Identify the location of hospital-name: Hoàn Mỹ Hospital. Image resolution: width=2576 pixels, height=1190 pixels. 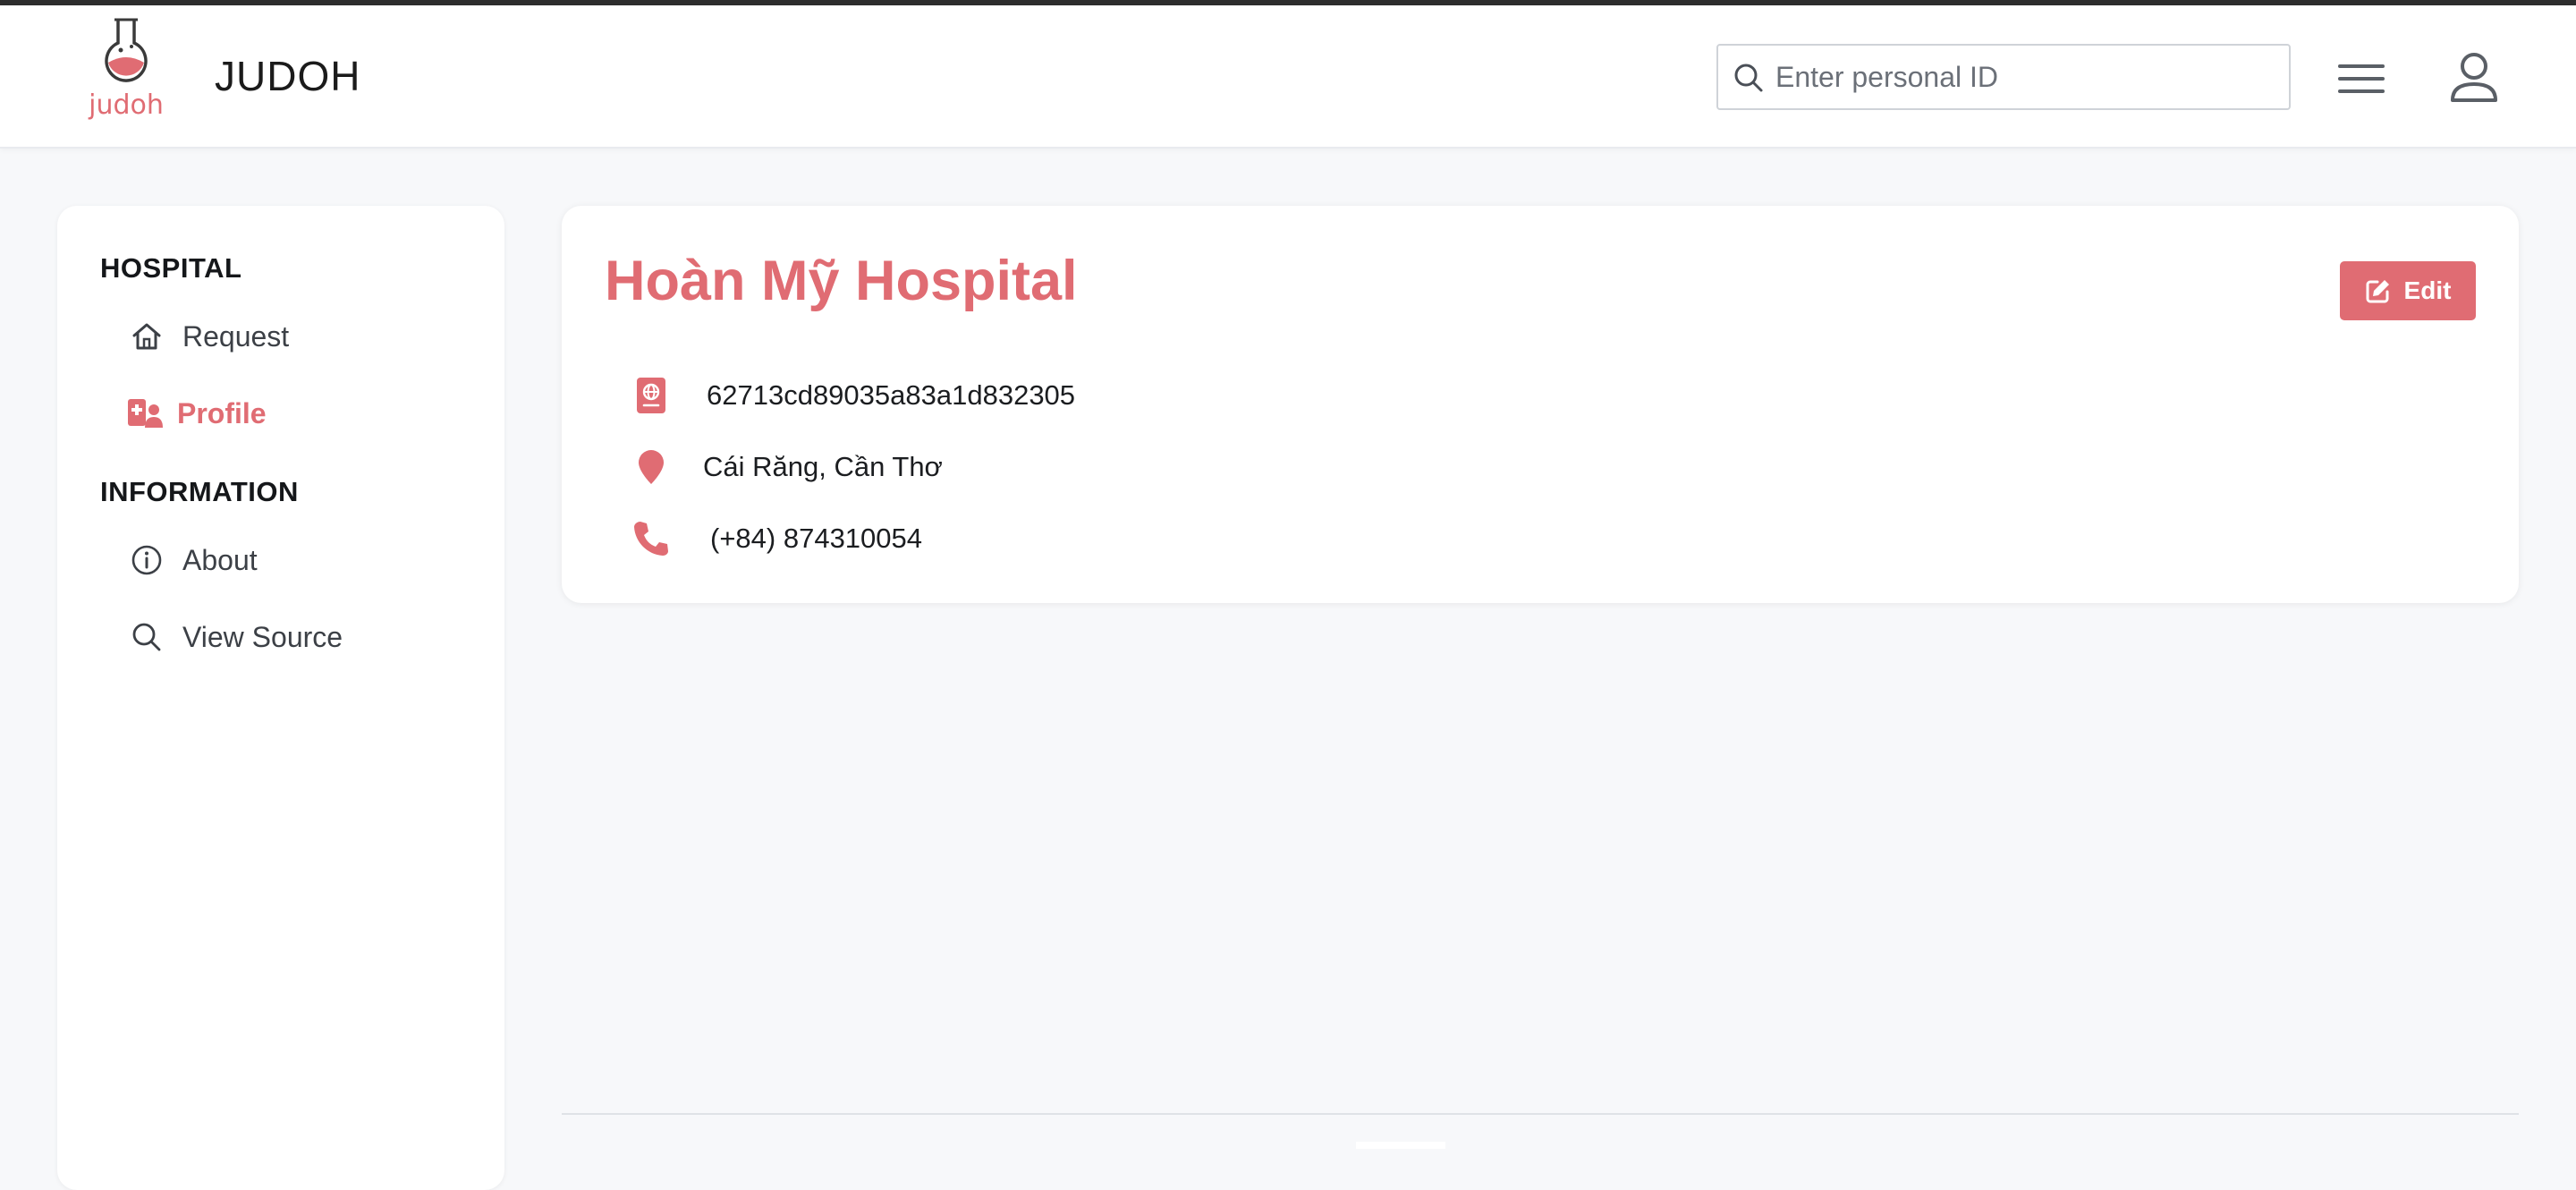
(841, 281).